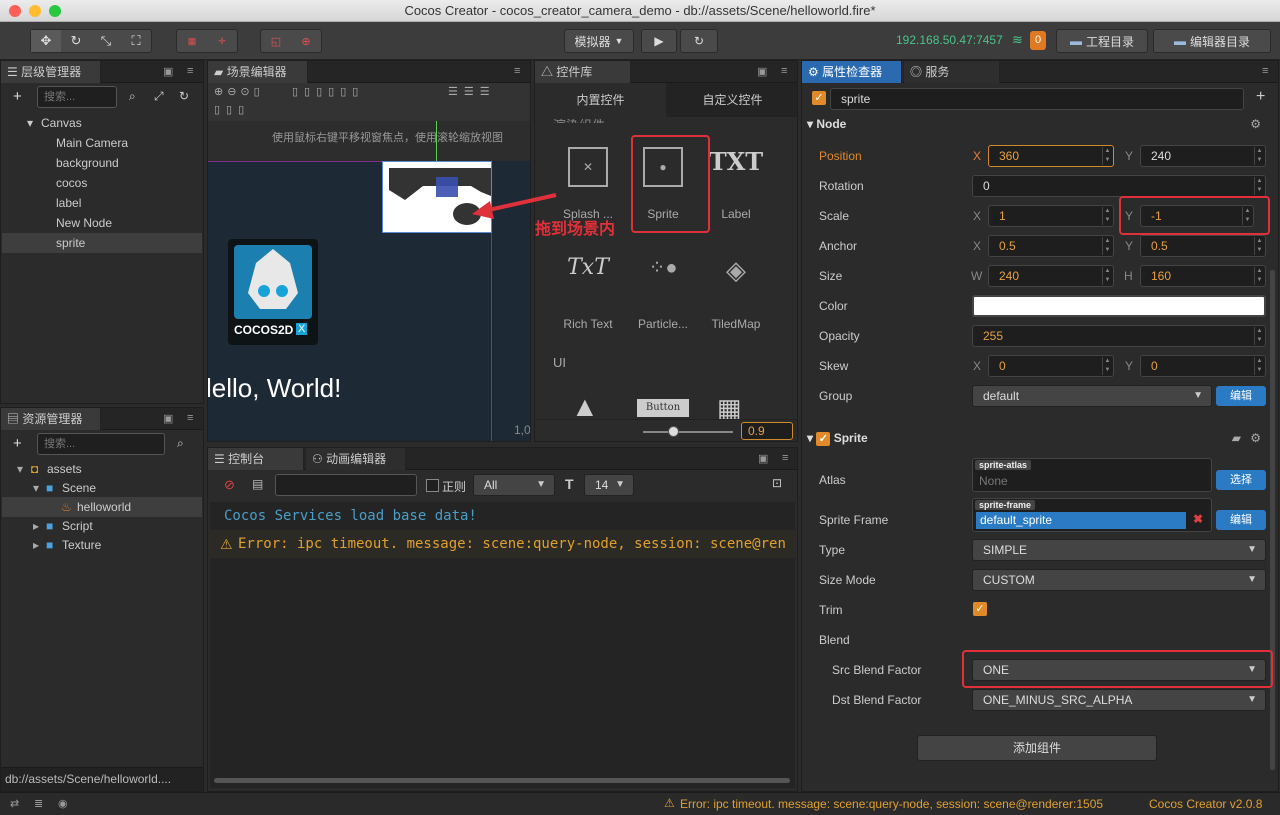  I want to click on tab-console: ☰ 控制台, so click(256, 459).